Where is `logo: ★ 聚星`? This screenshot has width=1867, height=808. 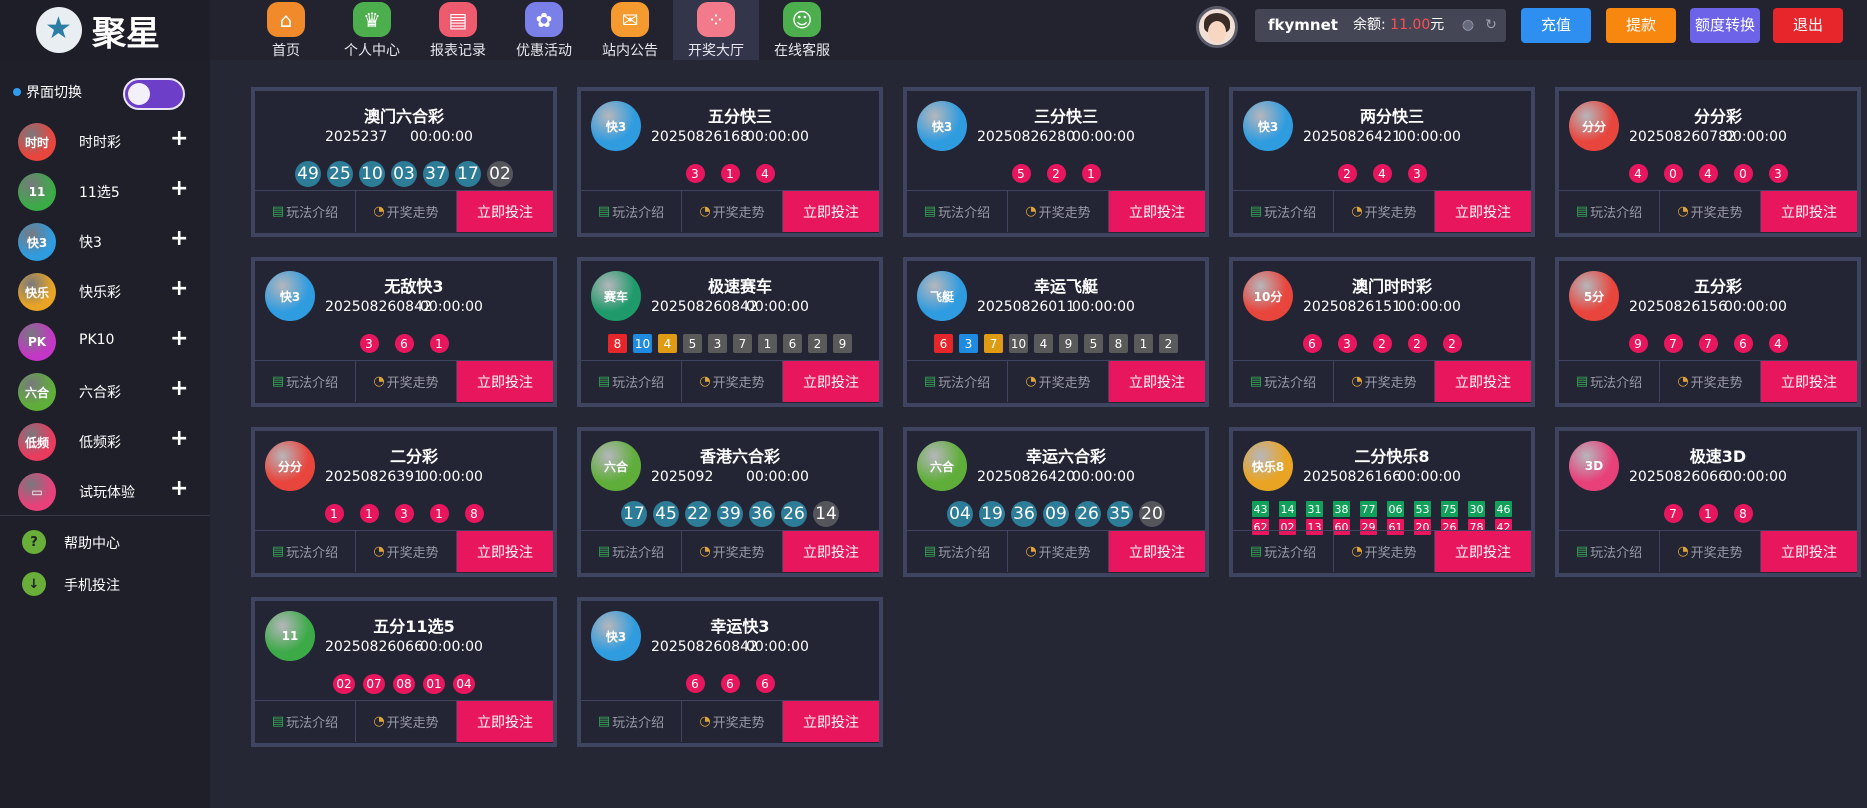
logo: ★ 聚星 is located at coordinates (105, 30).